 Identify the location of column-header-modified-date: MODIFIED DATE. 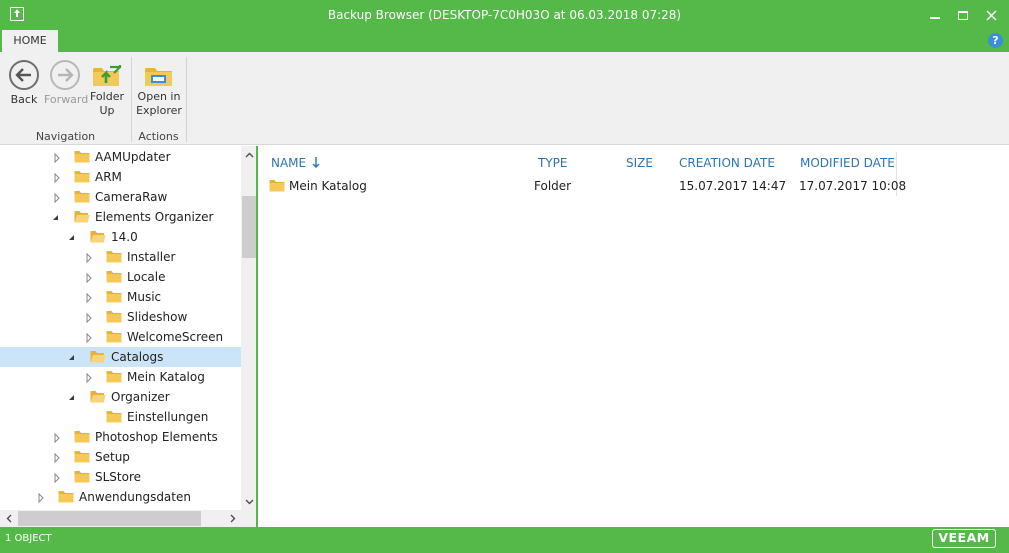
(847, 163).